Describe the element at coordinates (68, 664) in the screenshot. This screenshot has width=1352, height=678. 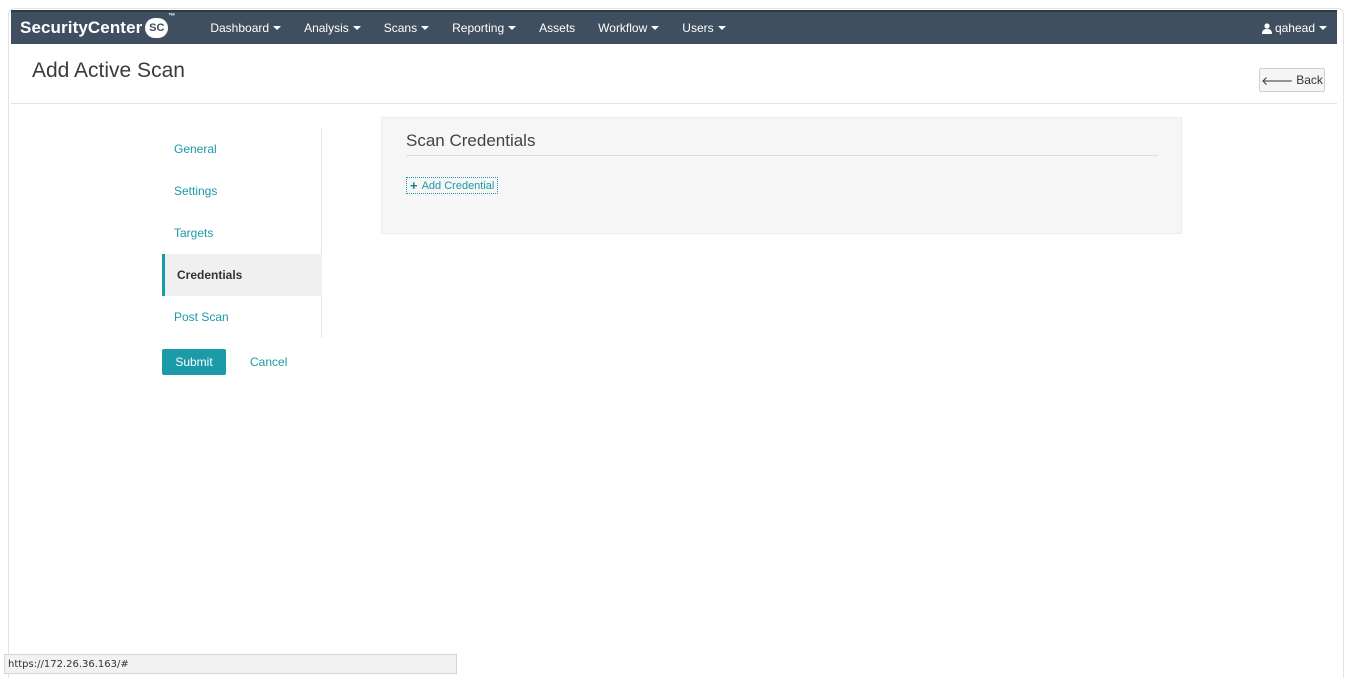
I see `status-url: https://172.26.36.163/#` at that location.